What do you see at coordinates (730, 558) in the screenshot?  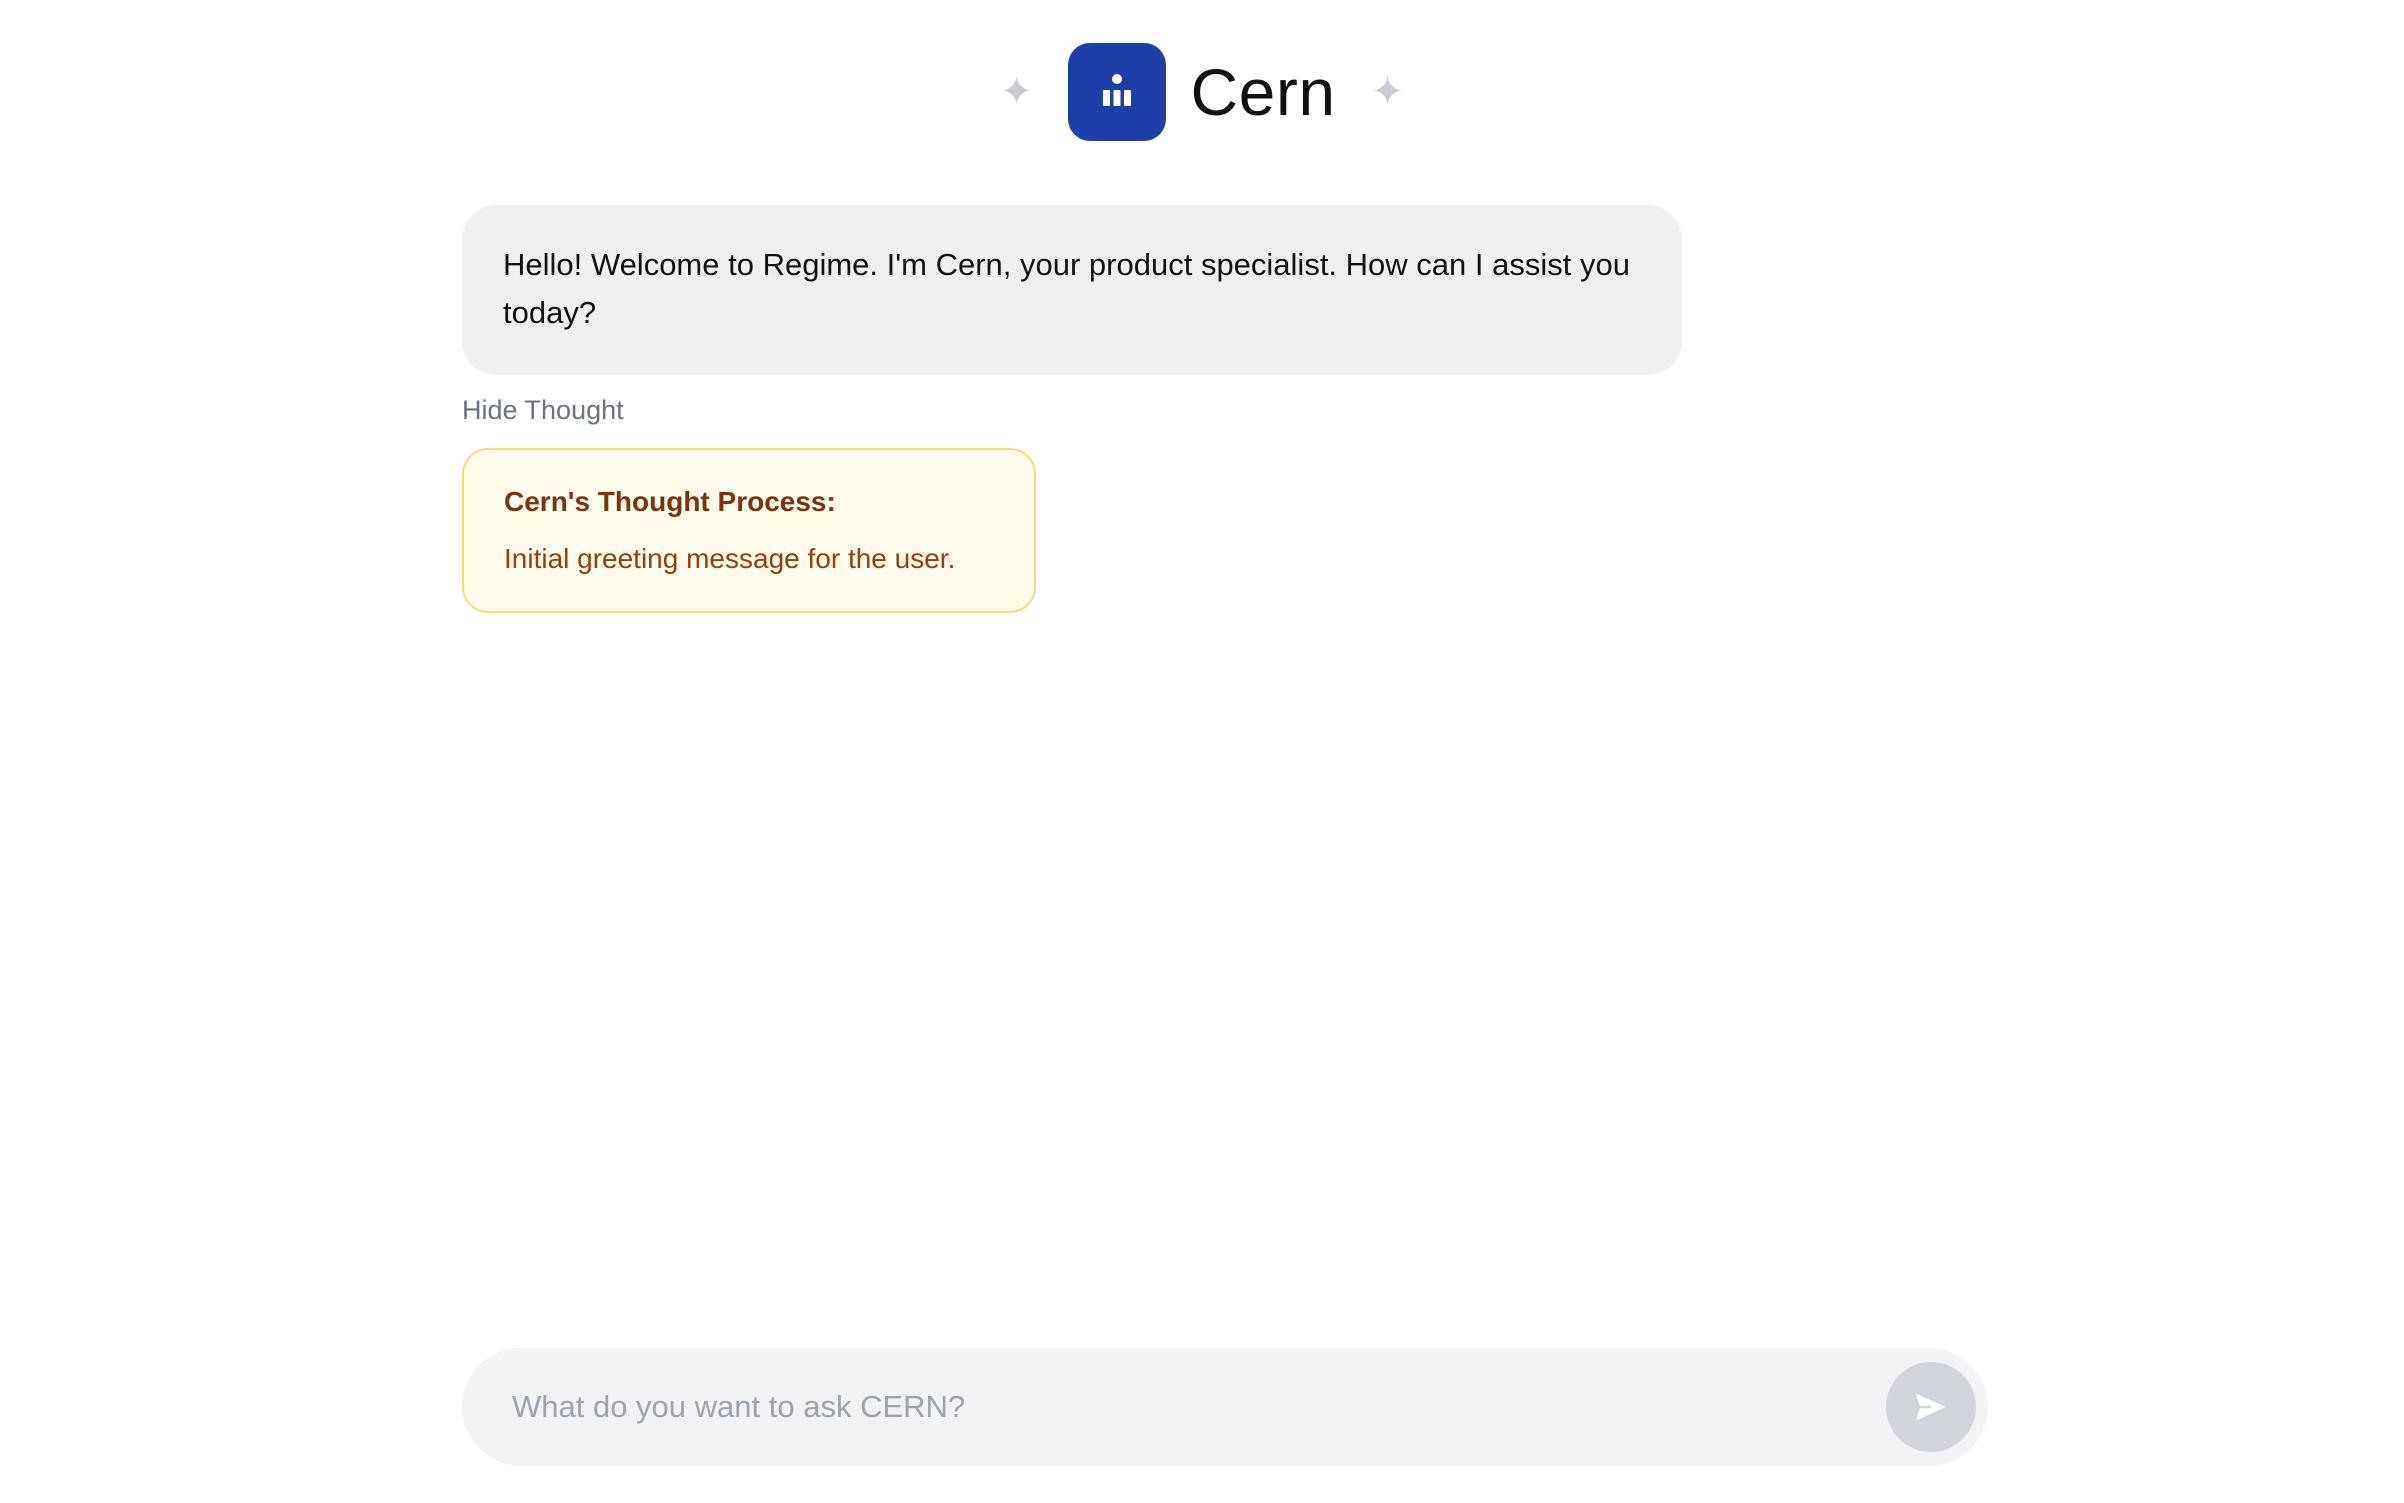 I see `thought-process-body: Initial greeting message for the user.` at bounding box center [730, 558].